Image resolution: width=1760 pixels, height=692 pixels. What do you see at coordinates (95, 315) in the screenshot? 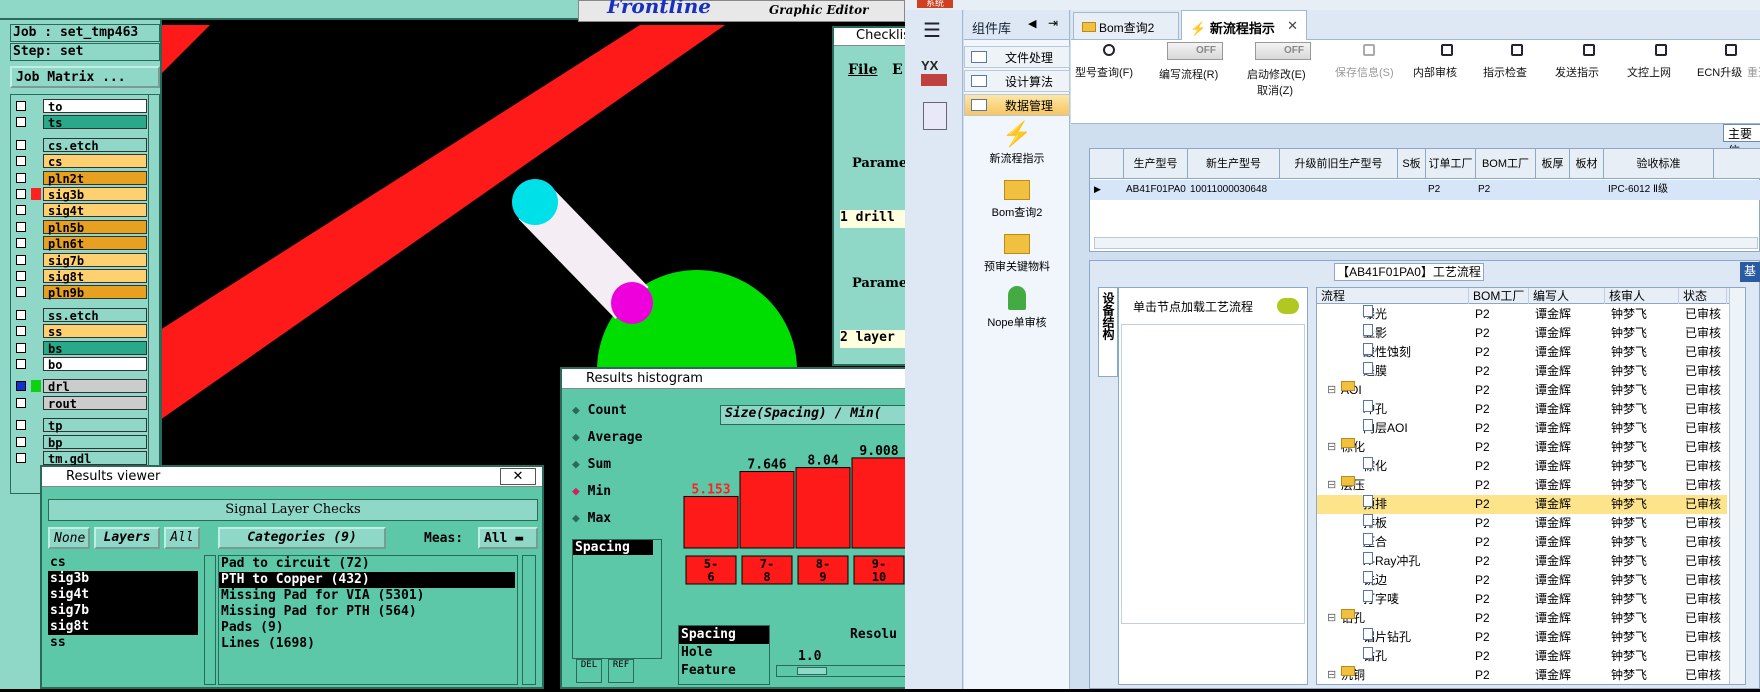
I see `layer-row: ss.etch` at bounding box center [95, 315].